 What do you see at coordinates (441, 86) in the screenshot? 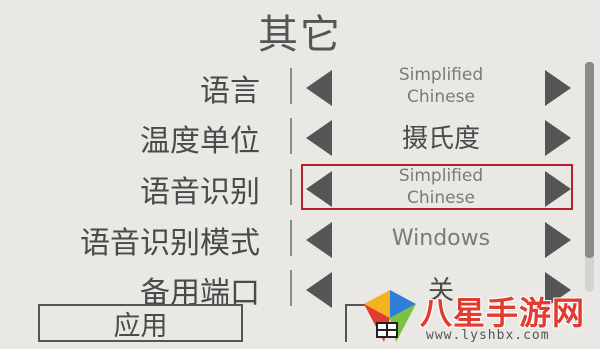
I see `setting-value-language: Simplified Chinese` at bounding box center [441, 86].